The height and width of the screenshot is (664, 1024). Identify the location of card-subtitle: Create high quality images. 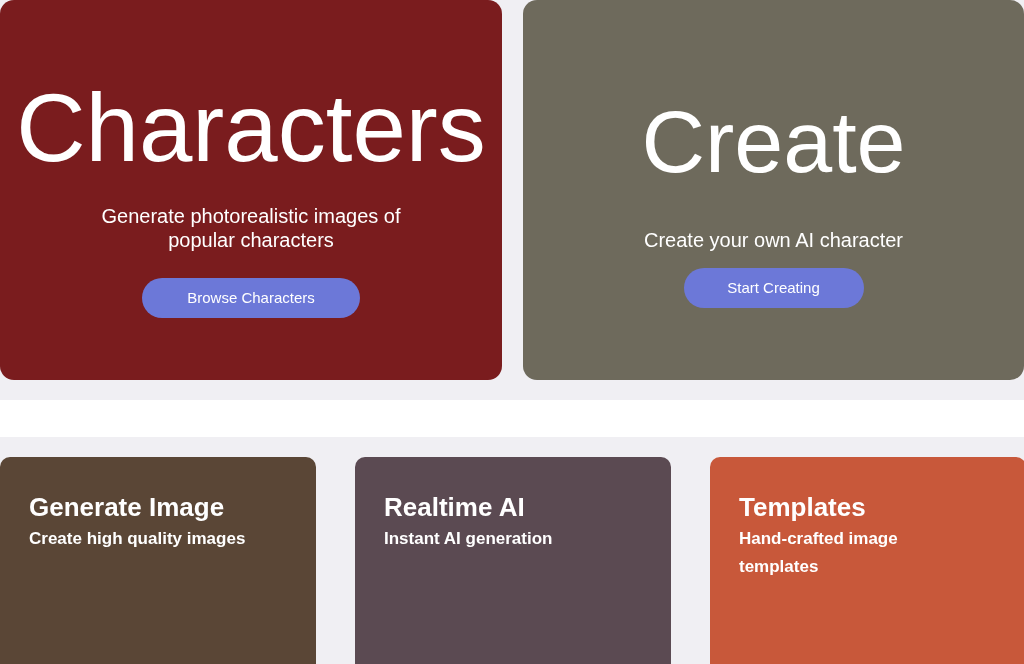
(138, 539).